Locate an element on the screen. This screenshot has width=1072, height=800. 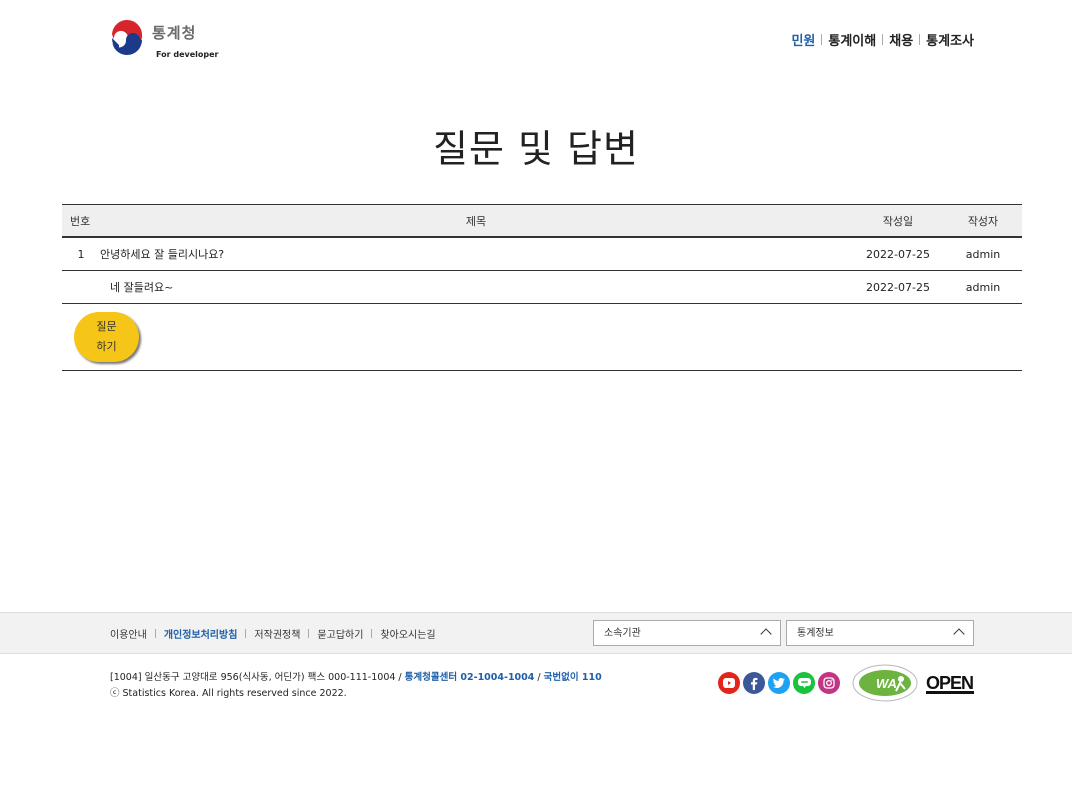
instagram-icon is located at coordinates (829, 683).